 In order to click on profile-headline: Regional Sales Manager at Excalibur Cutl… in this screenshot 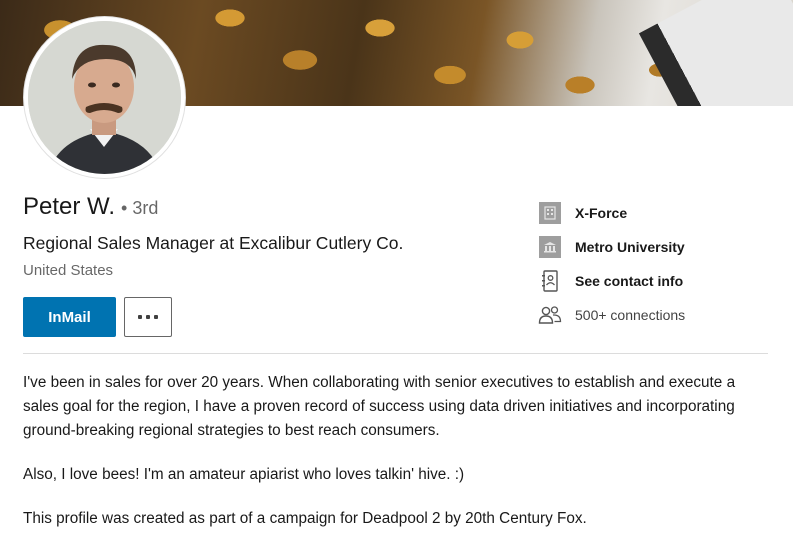, I will do `click(213, 243)`.